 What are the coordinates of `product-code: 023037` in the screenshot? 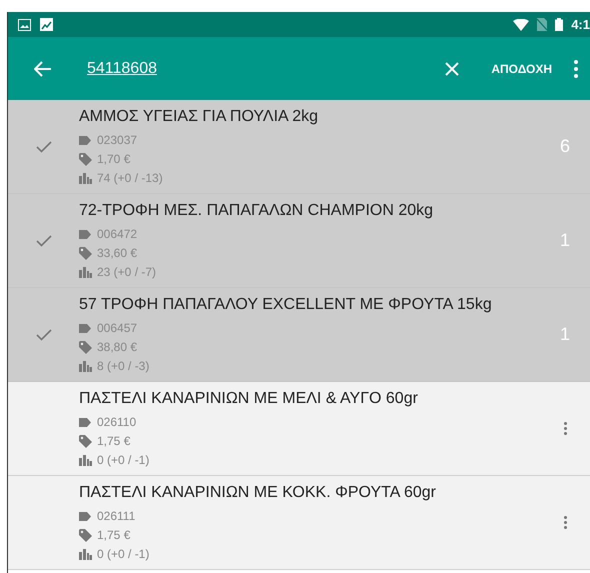 It's located at (117, 140).